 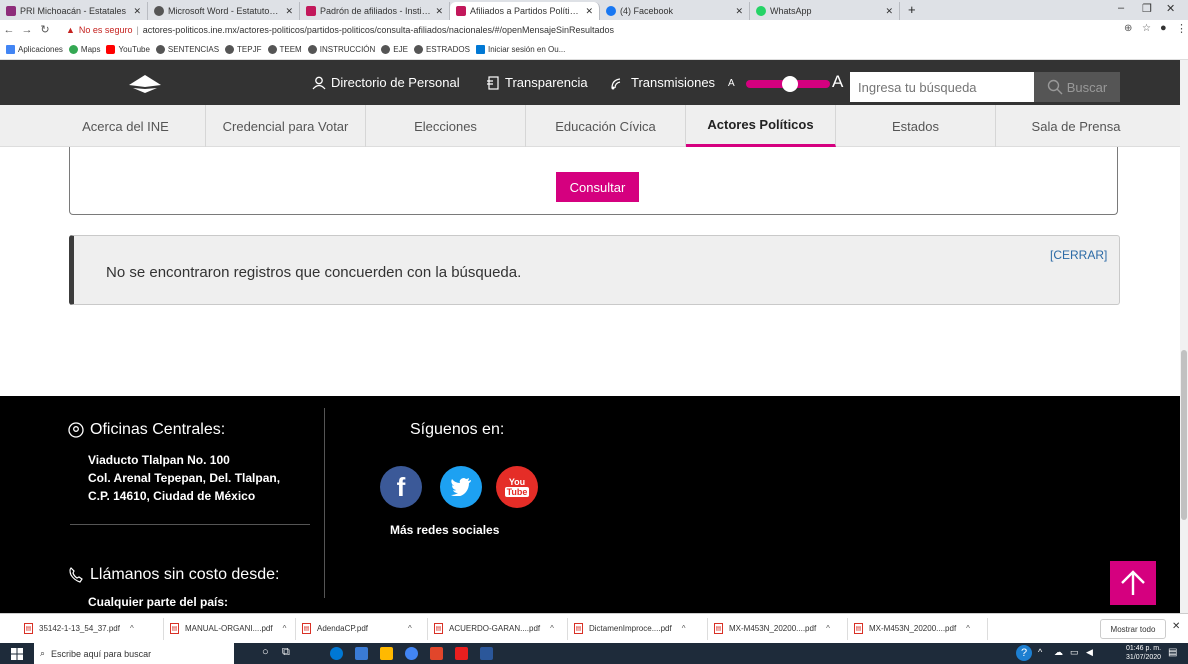 What do you see at coordinates (230, 628) in the screenshot?
I see `download-item: ▤ MANUAL-ORGANI....pdf ^` at bounding box center [230, 628].